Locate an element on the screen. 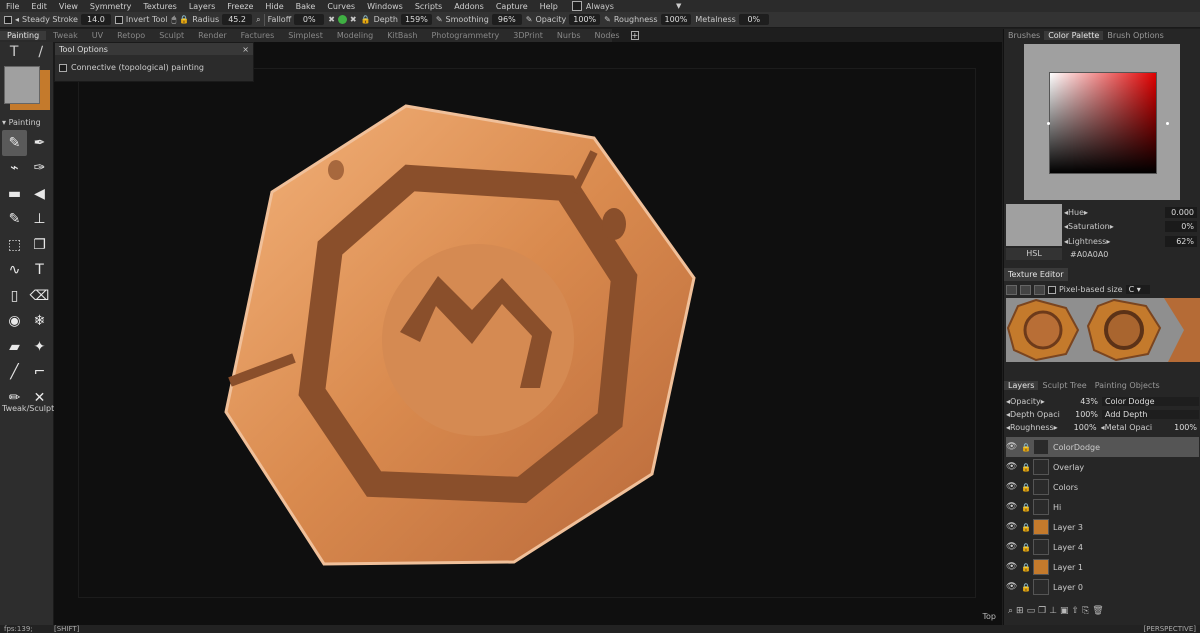 Image resolution: width=1200 pixels, height=633 pixels. brush-tool-icon: ✎ is located at coordinates (14, 143).